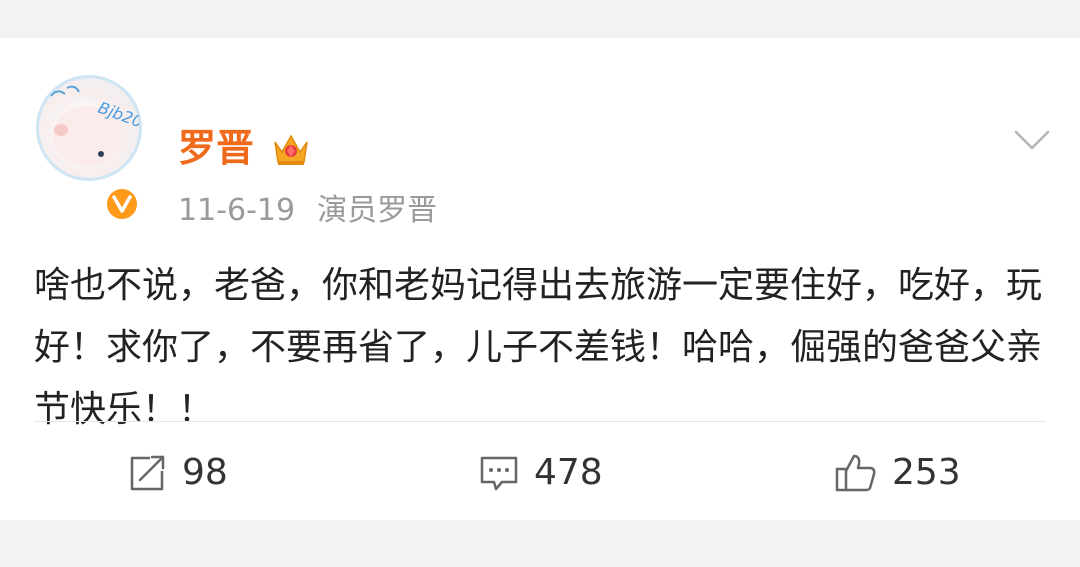 This screenshot has height=567, width=1080. I want to click on post-meta: 11-6-19 演员罗晋, so click(307, 211).